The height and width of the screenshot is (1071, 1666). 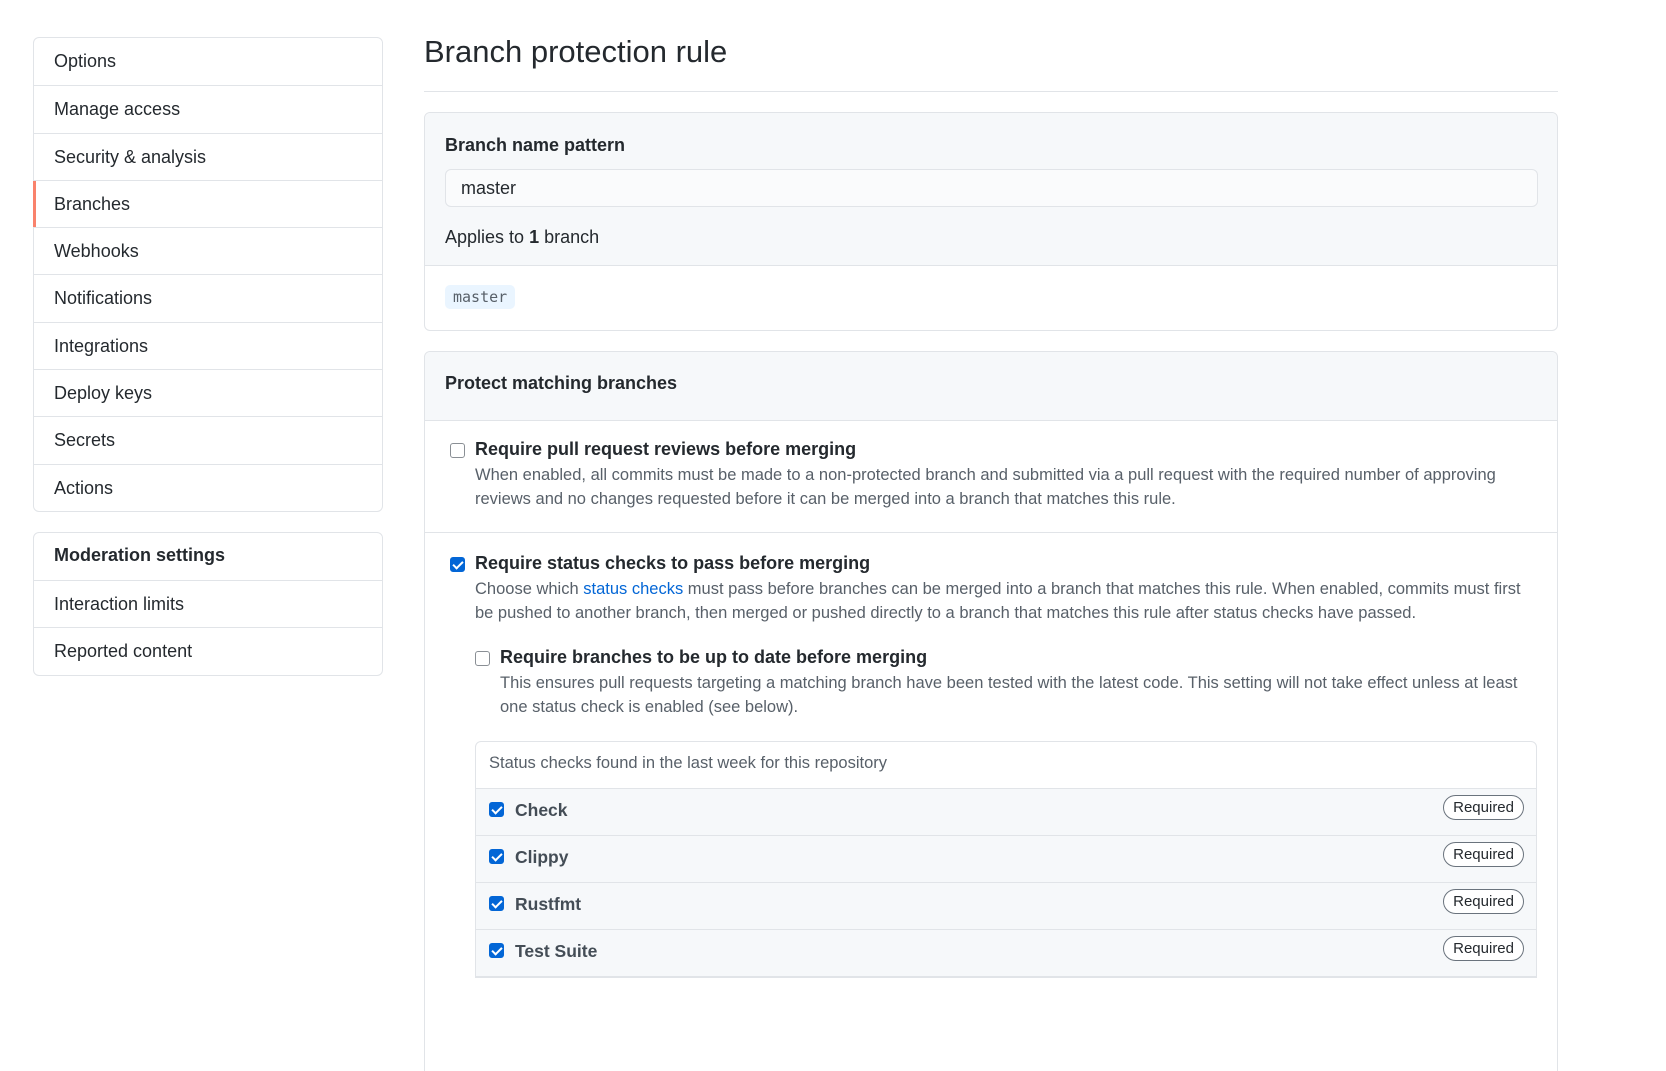 I want to click on sidebar-item-interaction-limits: Interaction limits, so click(x=208, y=603).